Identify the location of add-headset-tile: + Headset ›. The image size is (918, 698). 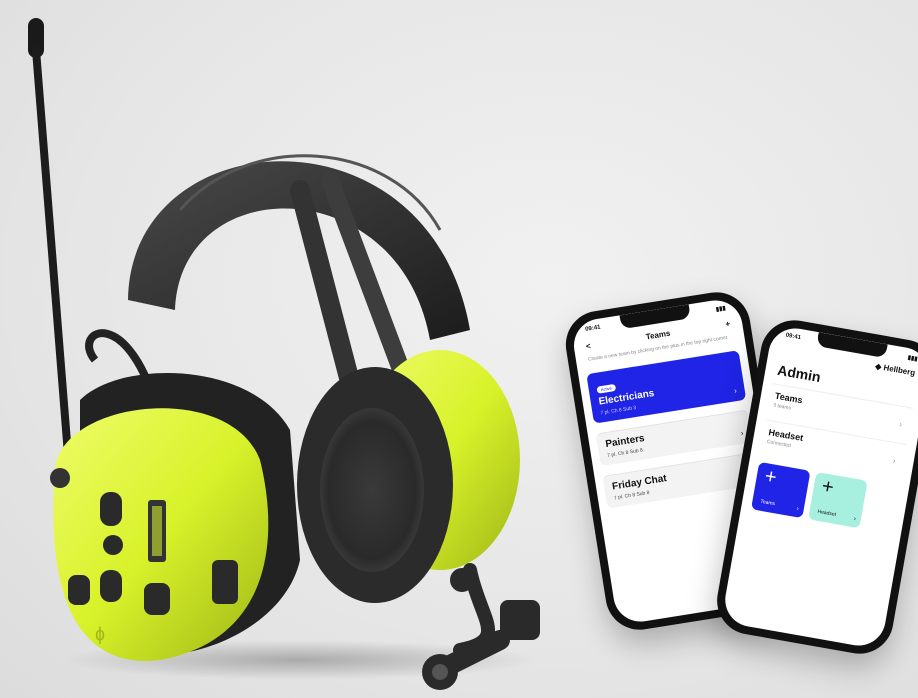
(838, 500).